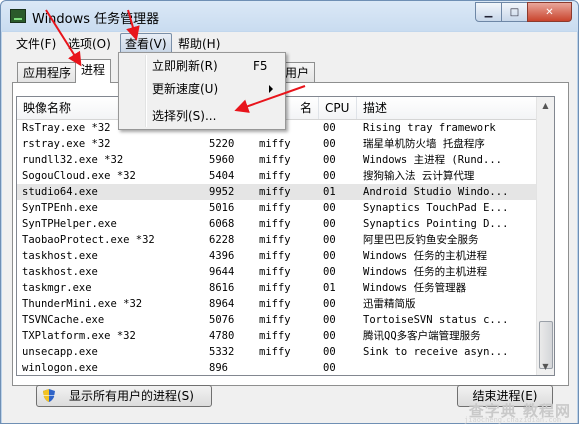 The width and height of the screenshot is (579, 424). I want to click on process-name-cell: taskmgr.exe, so click(57, 288).